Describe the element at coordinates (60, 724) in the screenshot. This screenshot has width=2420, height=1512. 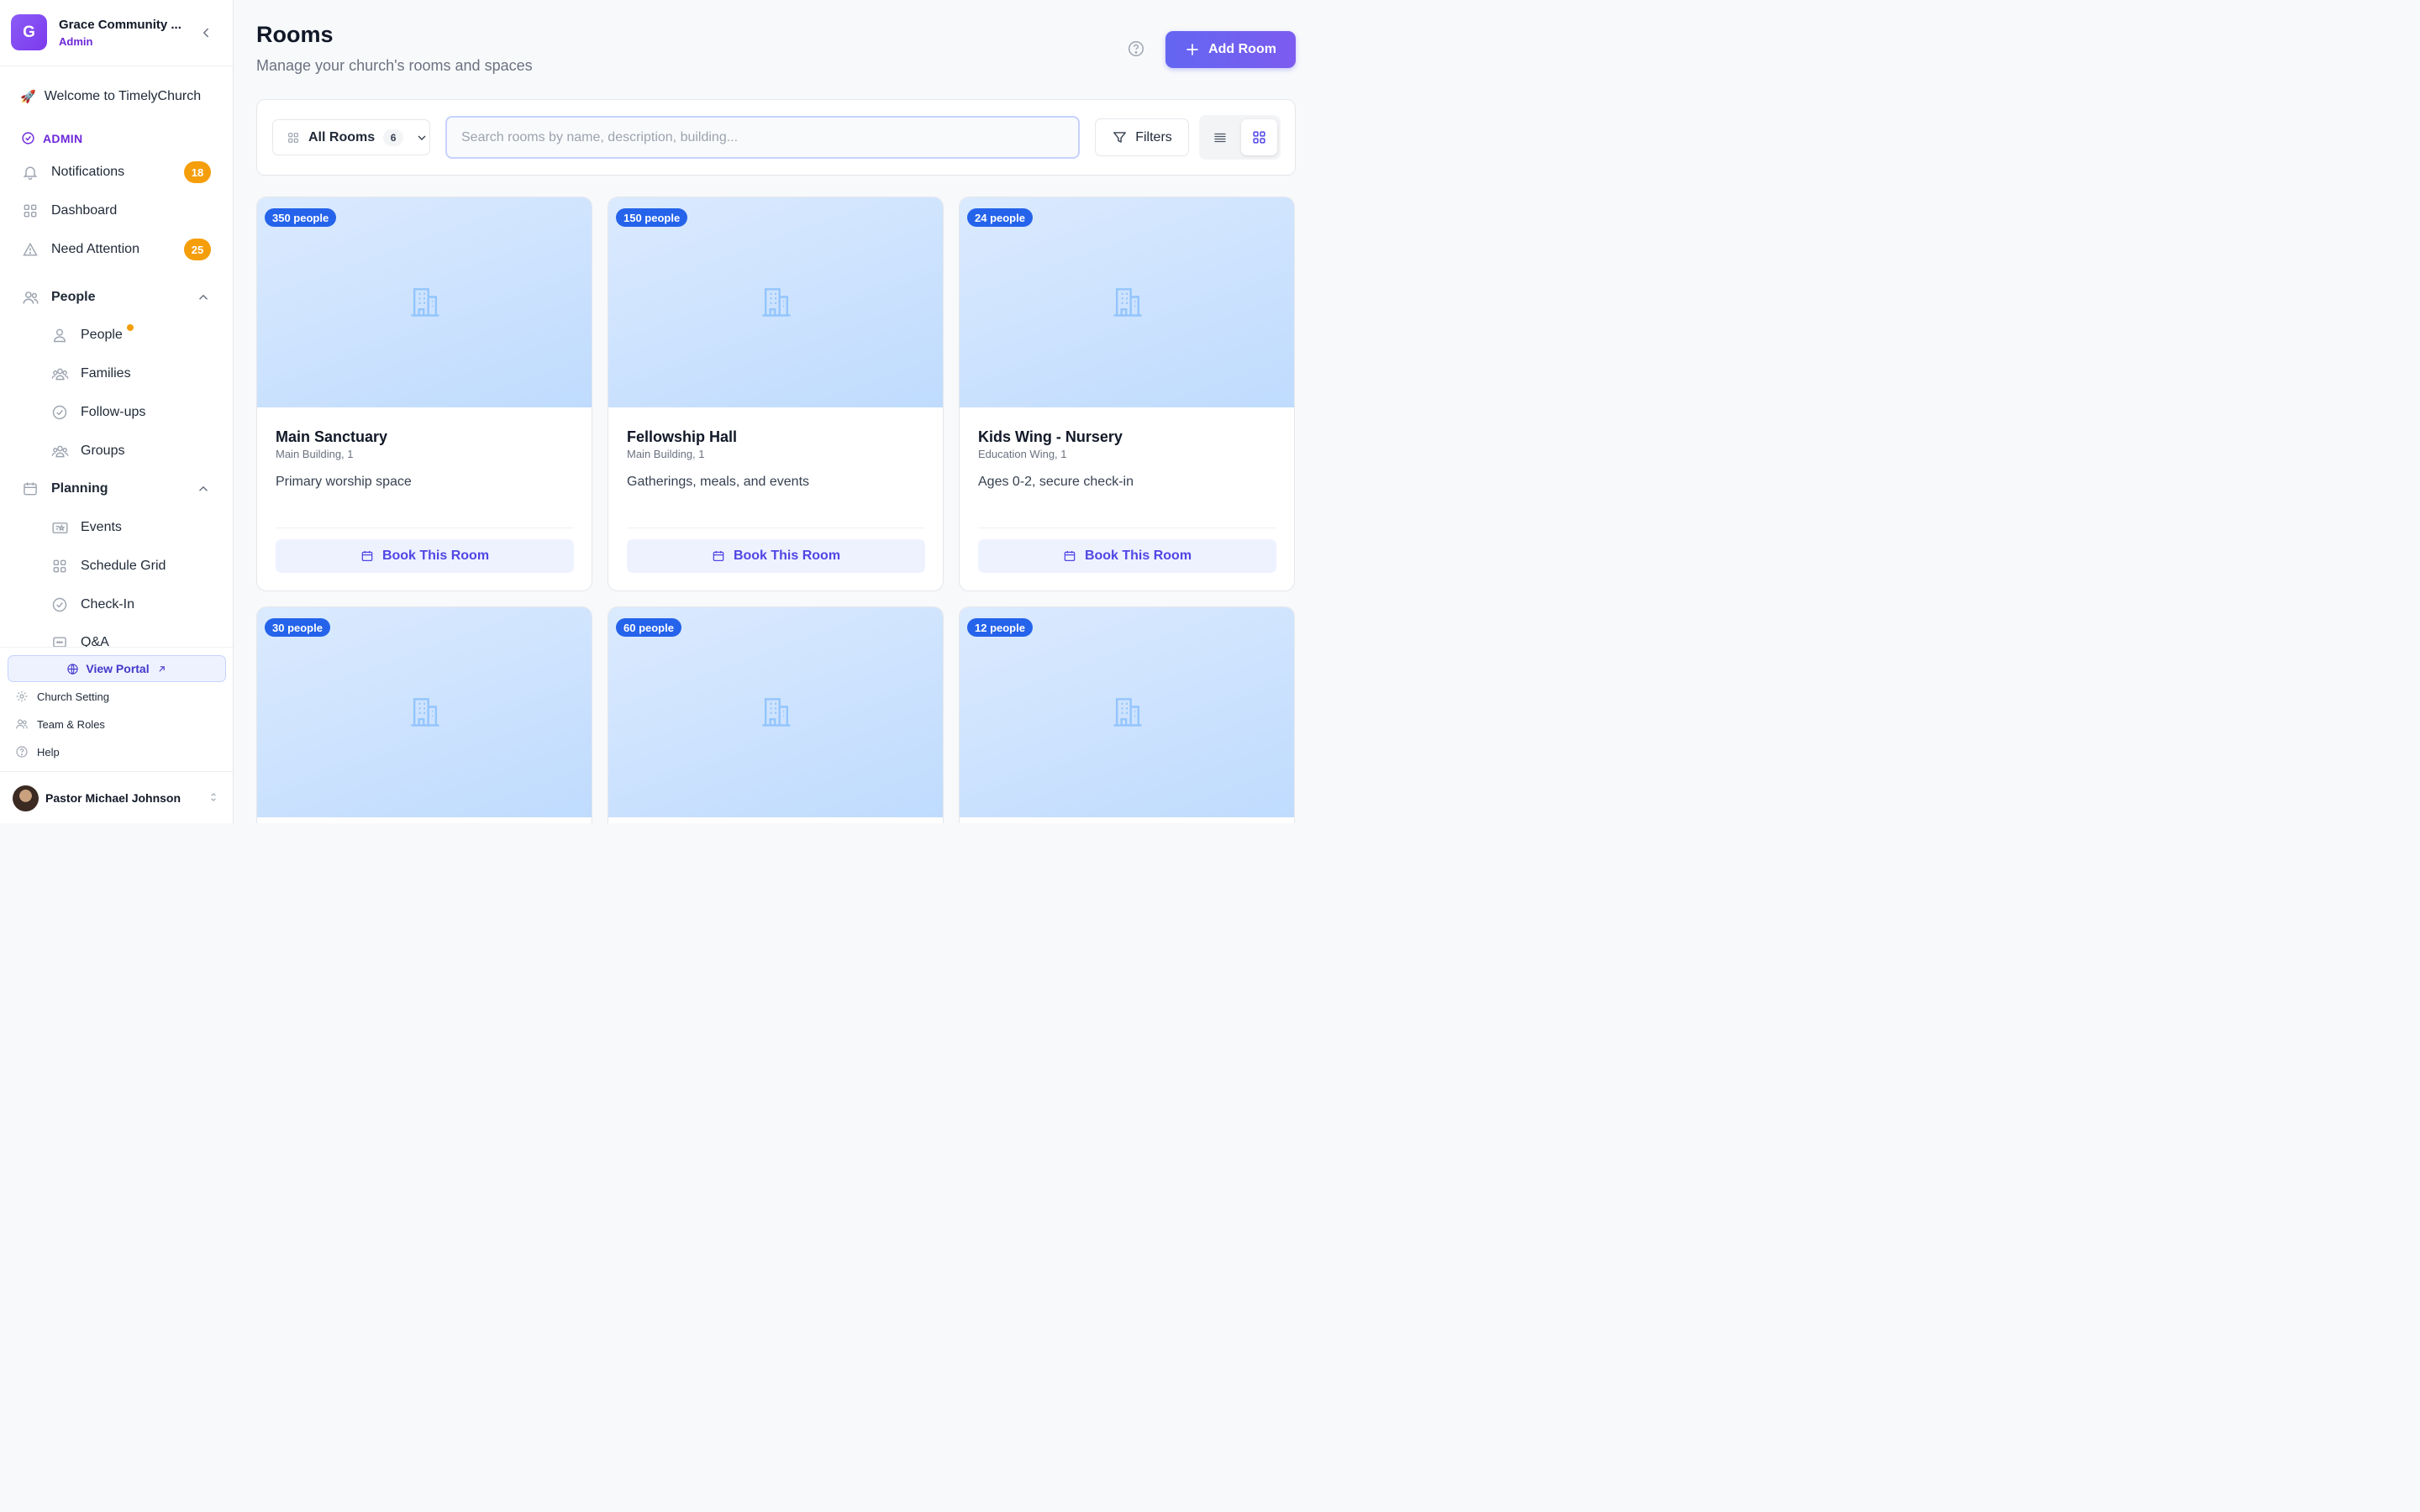
I see `team-roles-link: Team & Roles` at that location.